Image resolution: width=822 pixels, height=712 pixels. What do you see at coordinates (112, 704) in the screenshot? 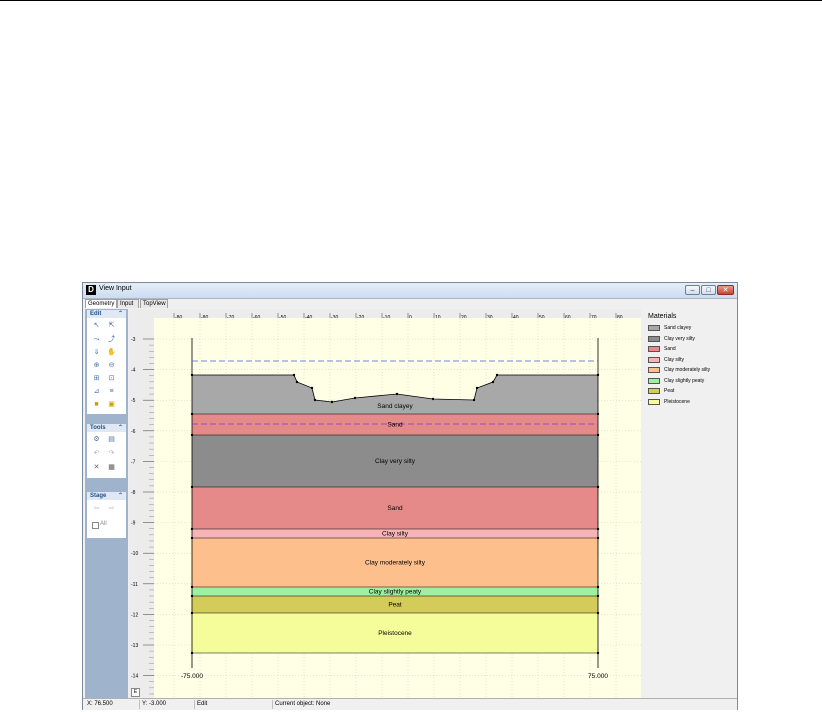
I see `status-x: X: 76.500` at bounding box center [112, 704].